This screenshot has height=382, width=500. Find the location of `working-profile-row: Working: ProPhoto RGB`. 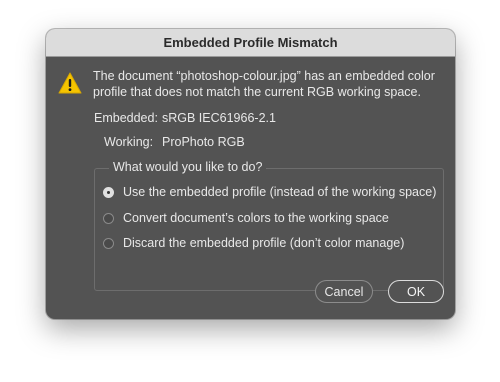

working-profile-row: Working: ProPhoto RGB is located at coordinates (174, 142).